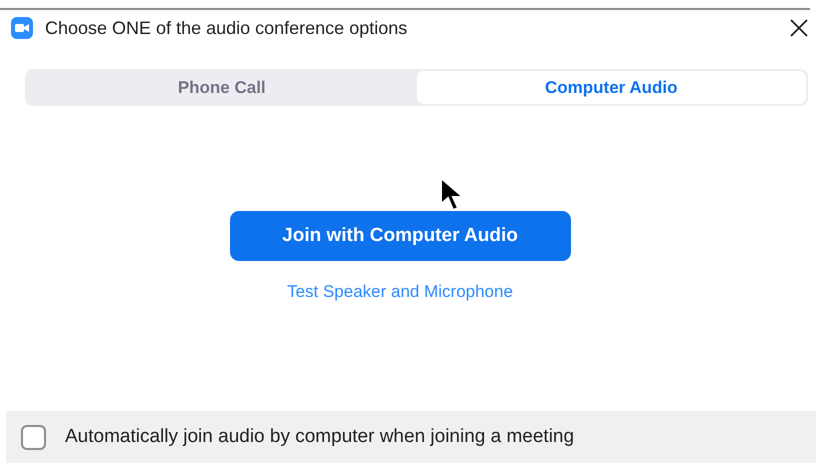 The width and height of the screenshot is (816, 463). I want to click on test-link: Test Speaker and Microphone, so click(400, 291).